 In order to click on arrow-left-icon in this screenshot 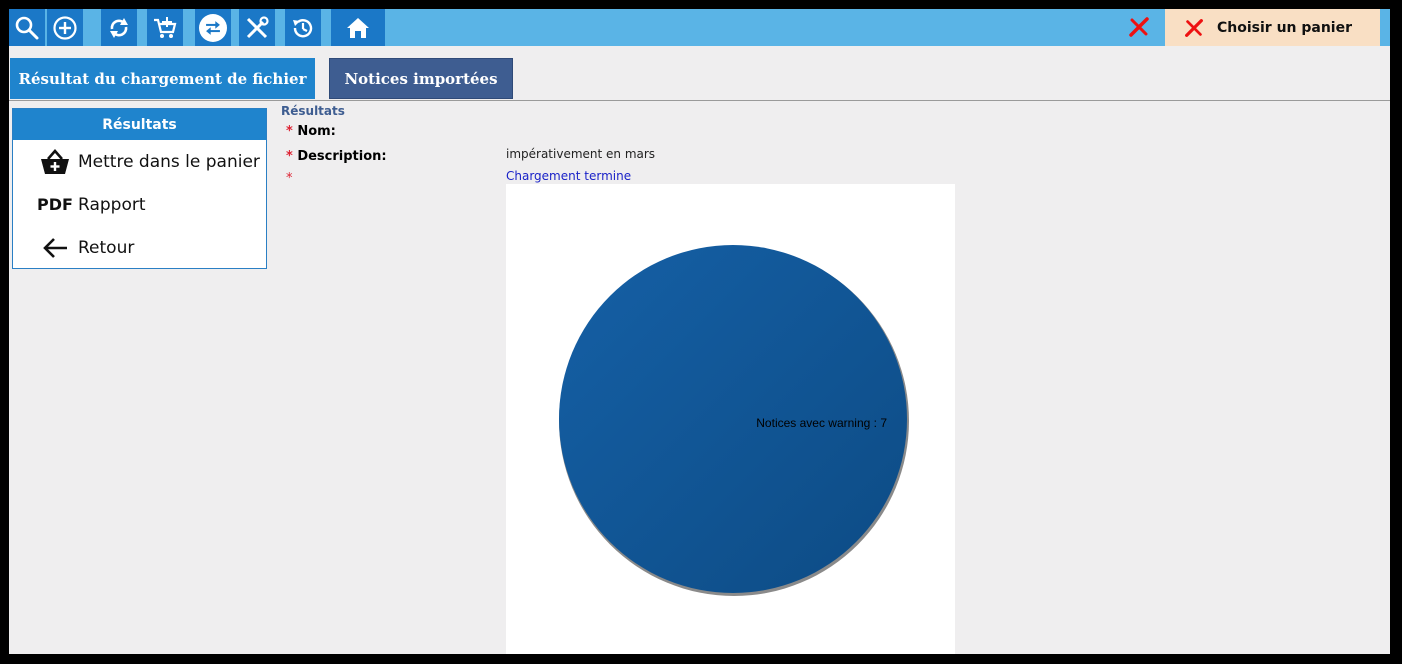, I will do `click(55, 248)`.